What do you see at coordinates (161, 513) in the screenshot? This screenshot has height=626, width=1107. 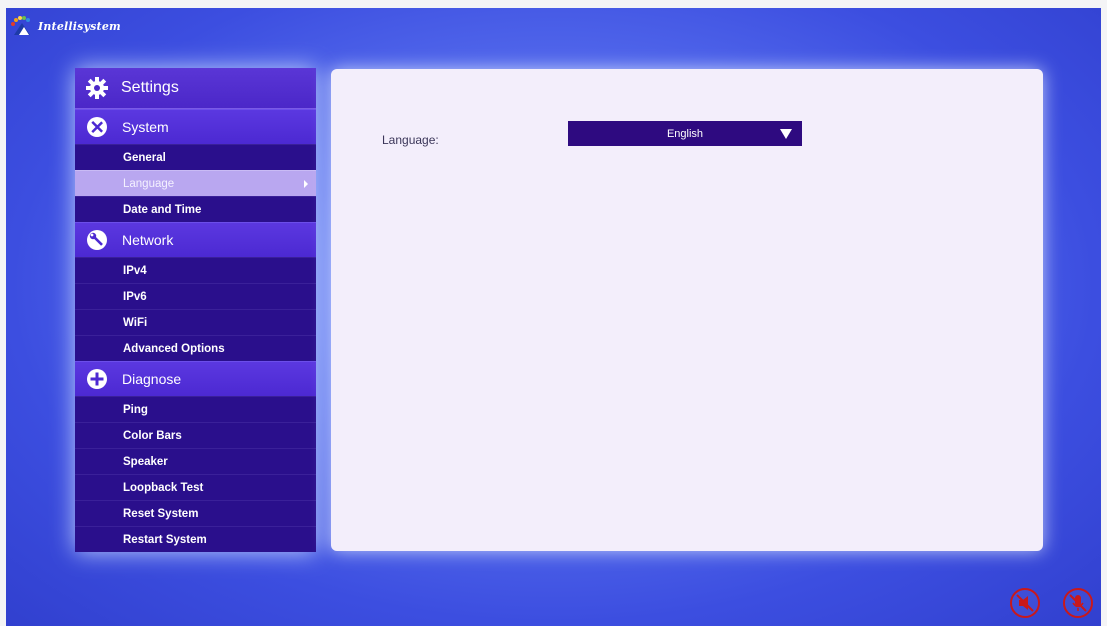 I see `sidebar-item-label: Reset System` at bounding box center [161, 513].